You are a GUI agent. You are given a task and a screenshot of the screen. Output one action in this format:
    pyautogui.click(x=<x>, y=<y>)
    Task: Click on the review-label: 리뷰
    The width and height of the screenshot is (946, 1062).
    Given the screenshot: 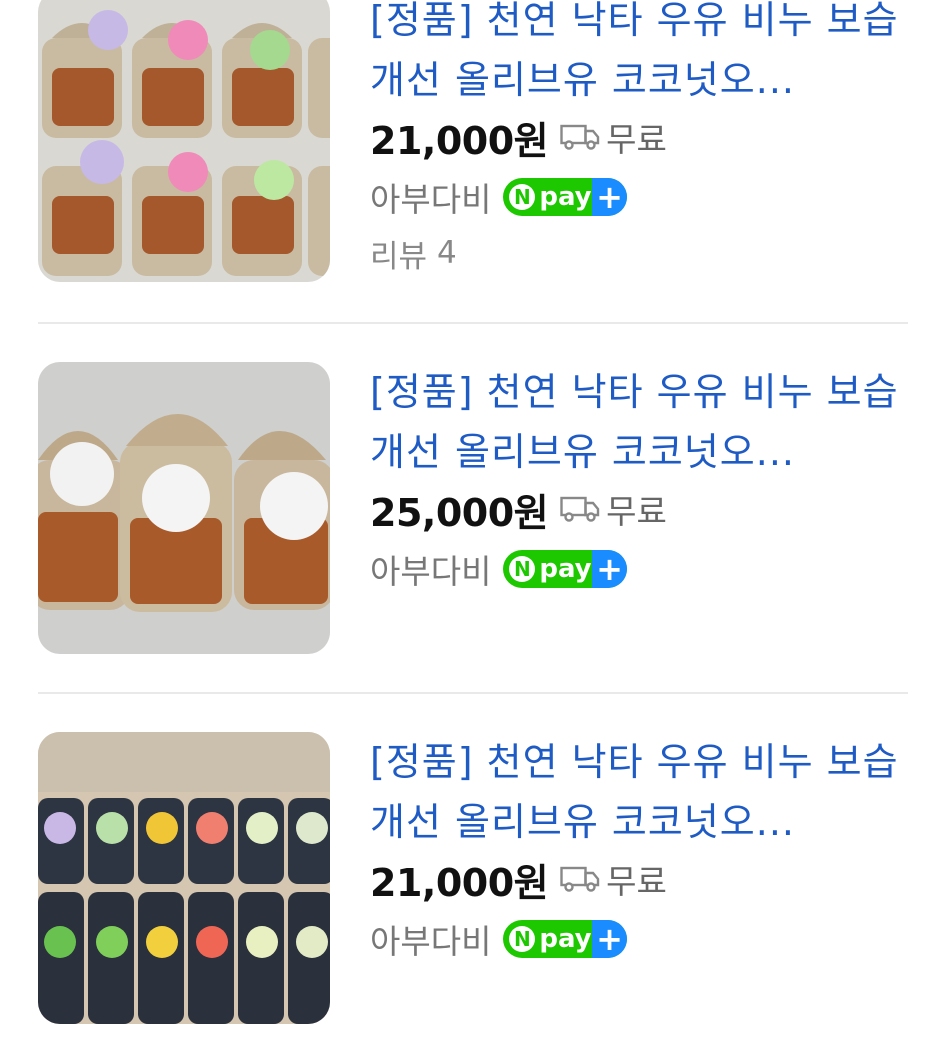 What is the action you would take?
    pyautogui.click(x=399, y=256)
    